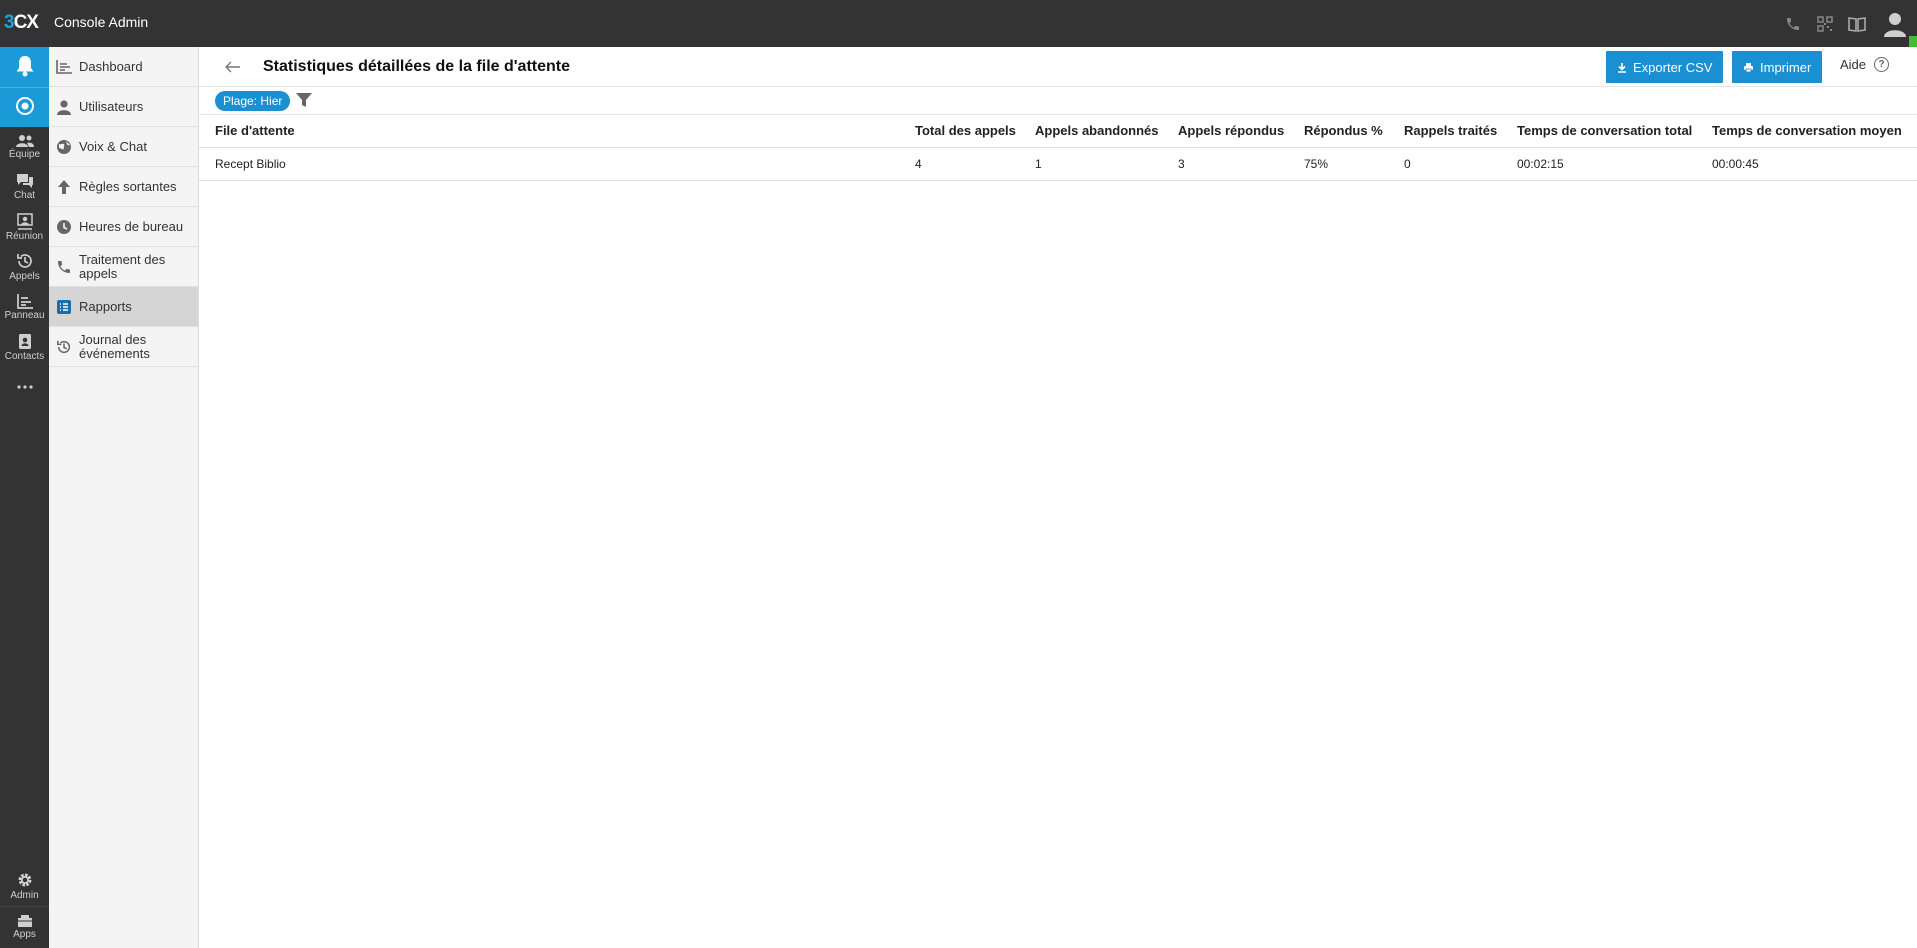 This screenshot has height=948, width=1917. I want to click on rail-label: Apps, so click(24, 934).